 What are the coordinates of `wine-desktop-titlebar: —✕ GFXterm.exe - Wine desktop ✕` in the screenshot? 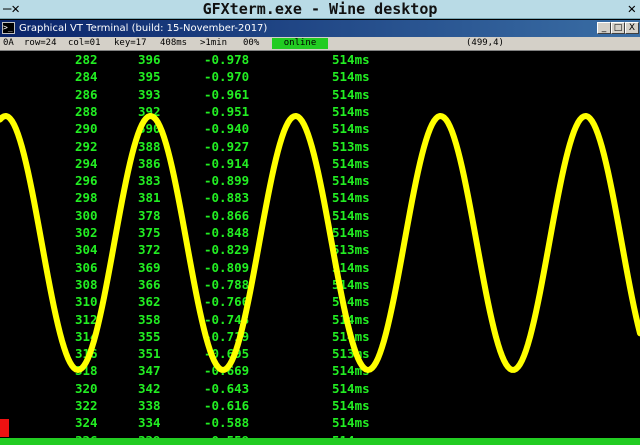 It's located at (320, 9).